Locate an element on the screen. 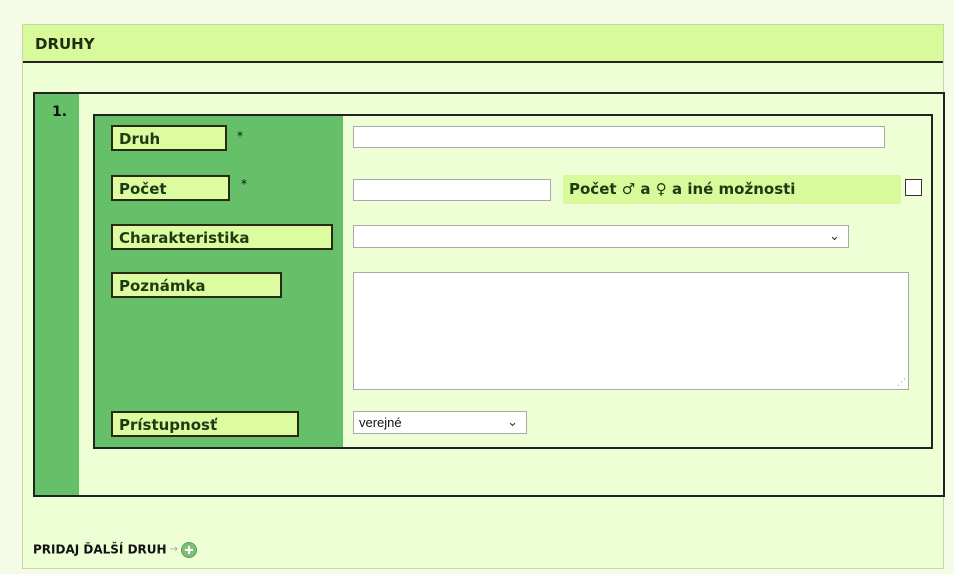  section-title: DRUHY is located at coordinates (65, 44).